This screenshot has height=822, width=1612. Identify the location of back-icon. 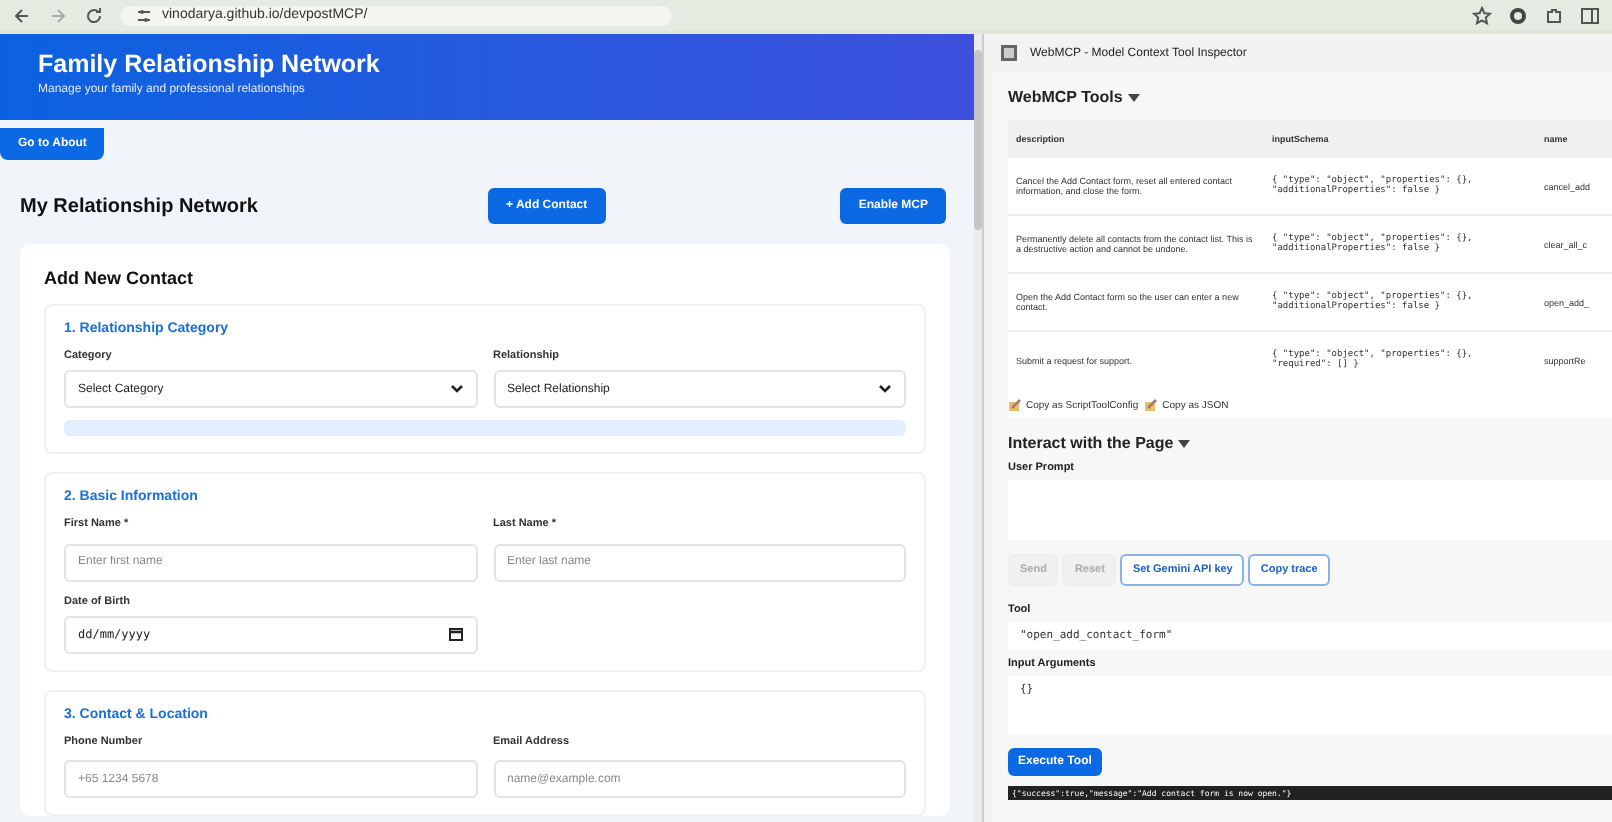
(22, 15).